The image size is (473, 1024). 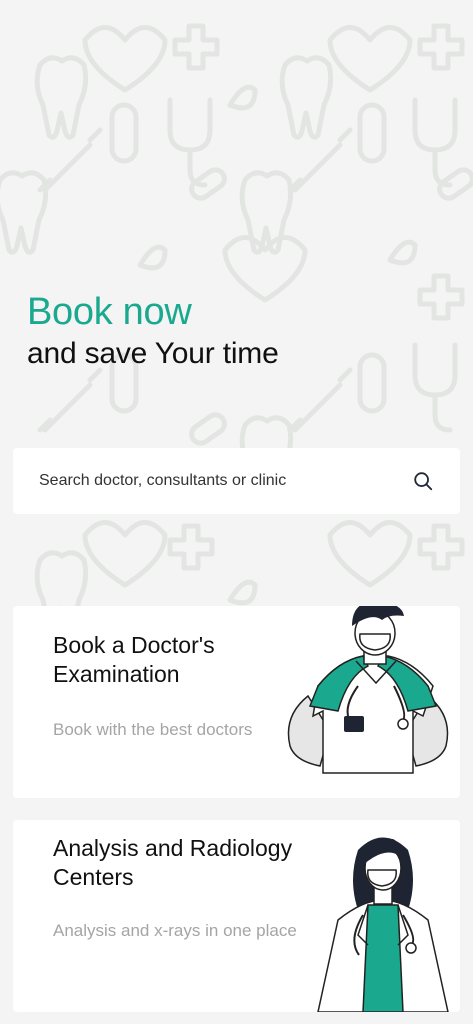 I want to click on search-placeholder: Search doctor, consultants or clinic, so click(x=162, y=481).